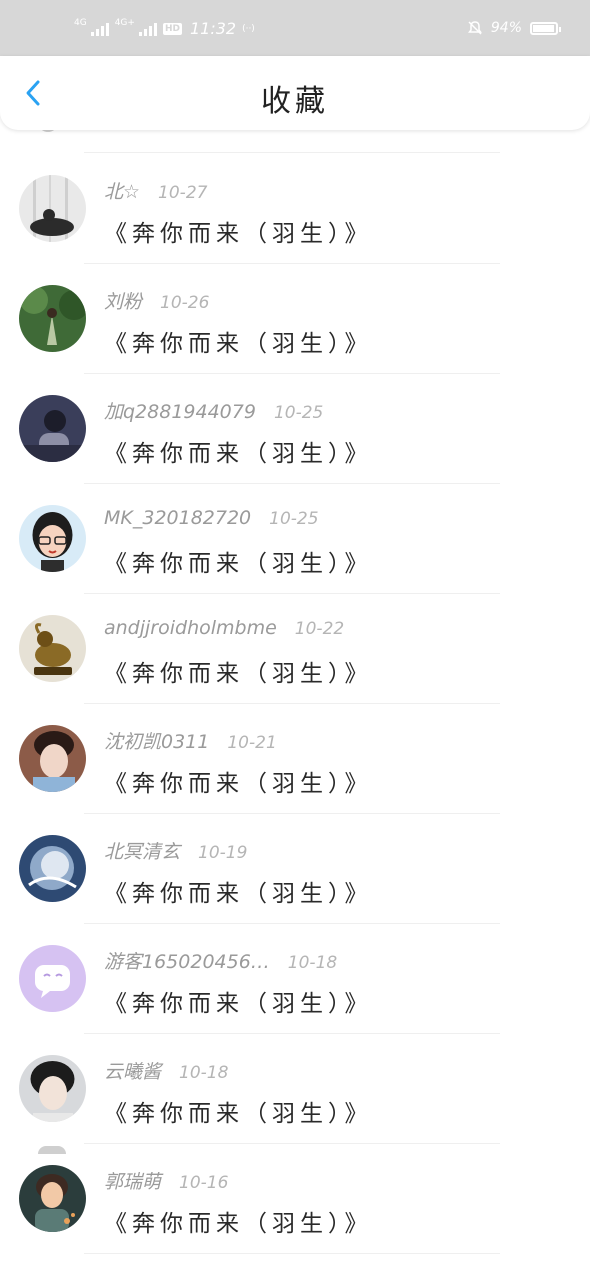 Image resolution: width=590 pixels, height=1280 pixels. I want to click on network-label-1: 4G, so click(80, 22).